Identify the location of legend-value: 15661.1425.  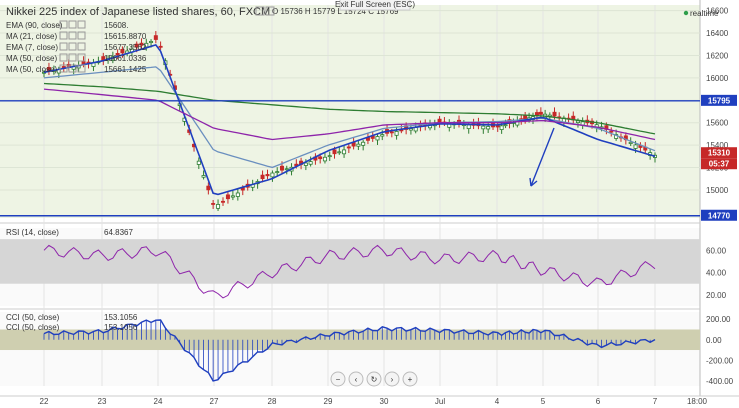
(125, 69).